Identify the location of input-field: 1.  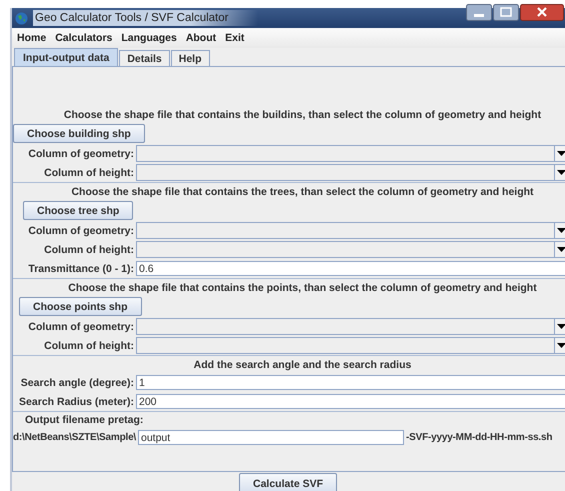
(350, 382).